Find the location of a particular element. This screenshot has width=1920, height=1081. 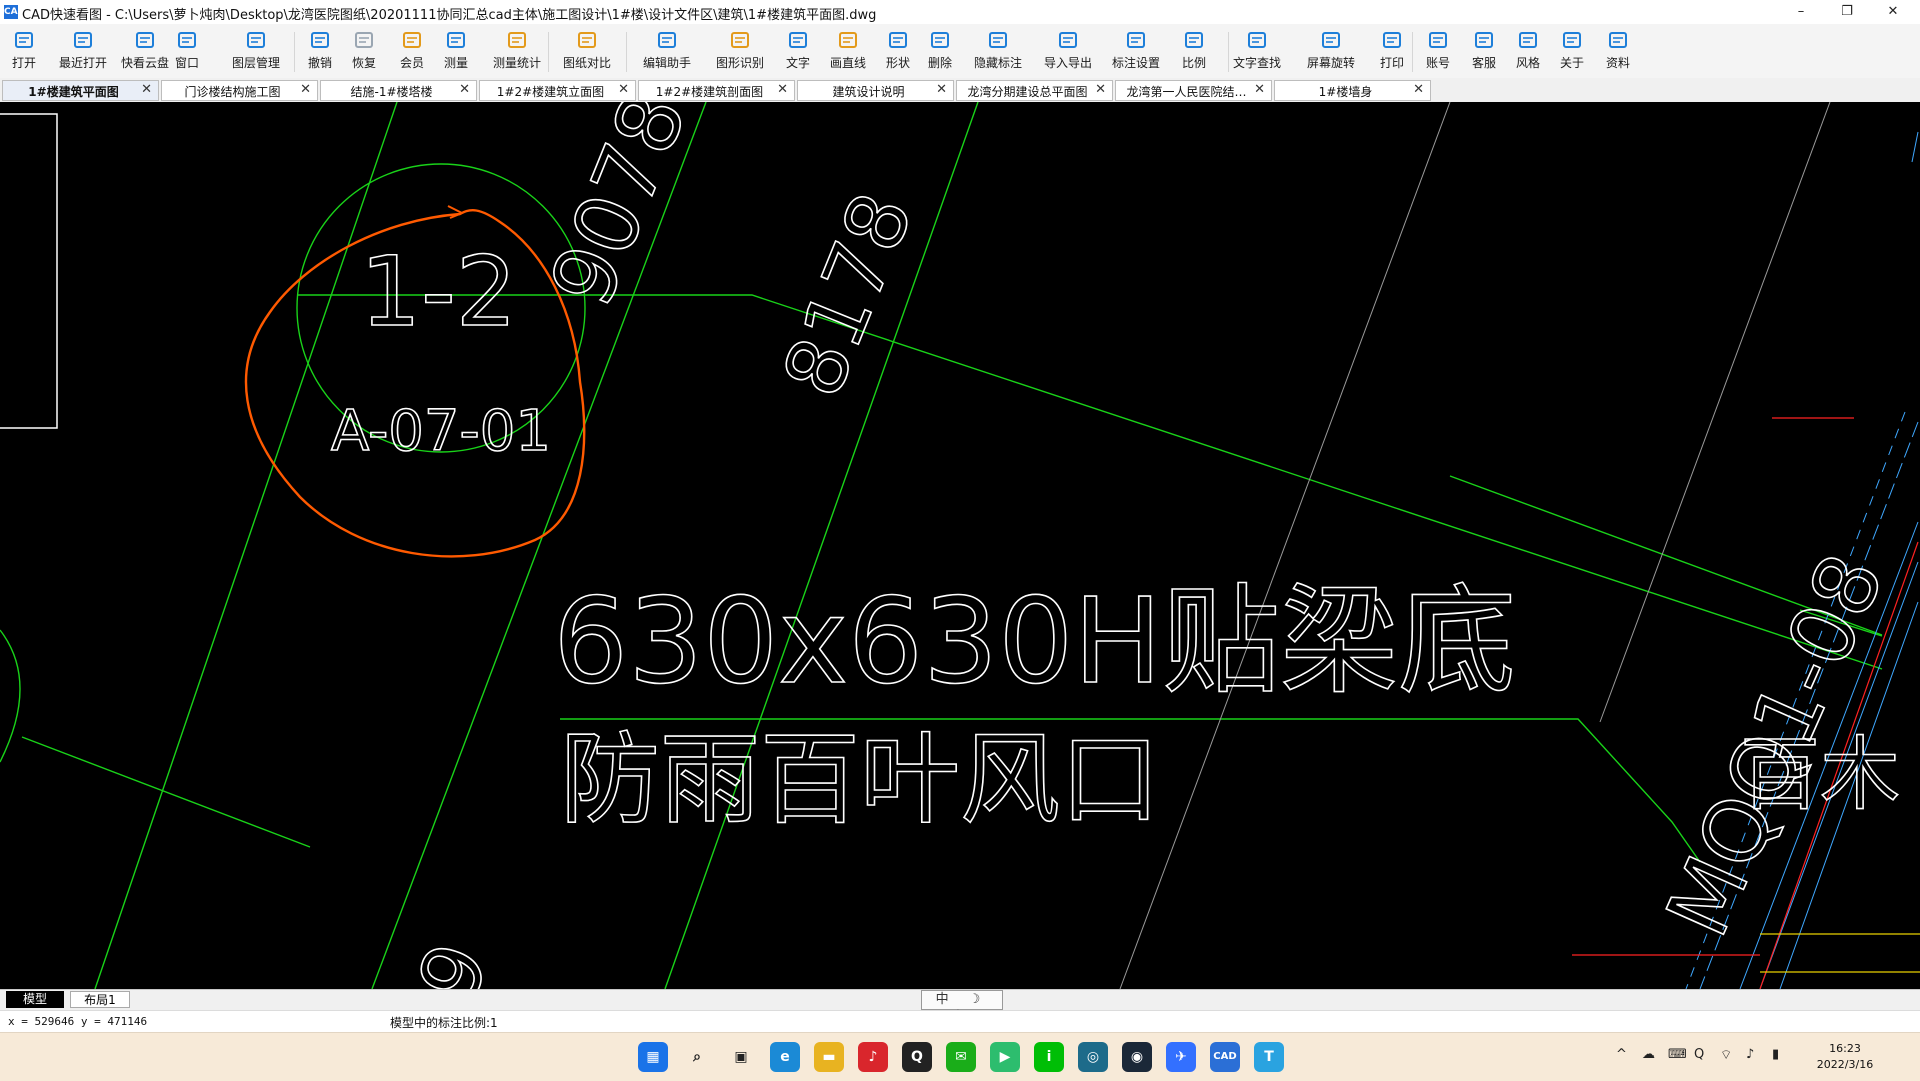

toolbar-button-redo: 恢复 is located at coordinates (364, 52).